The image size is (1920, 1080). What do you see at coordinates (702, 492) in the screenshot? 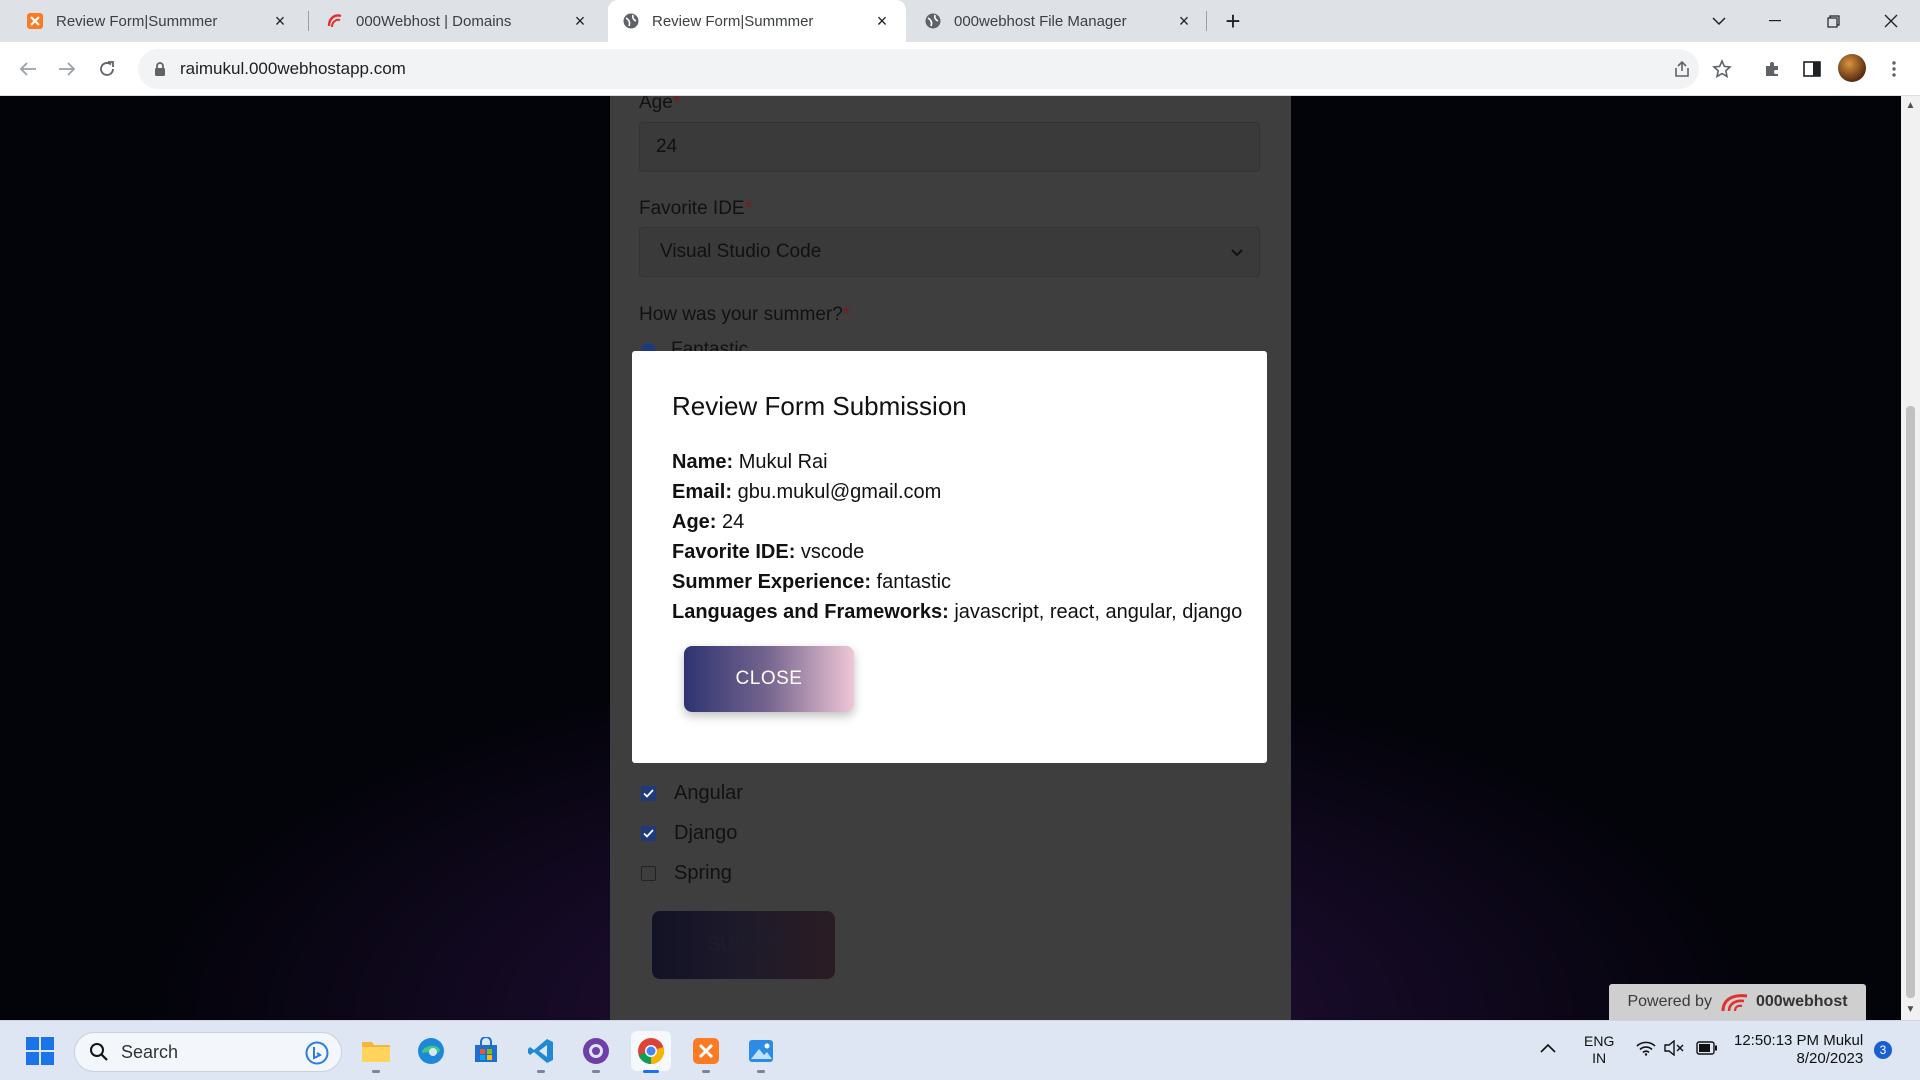
I see `row-key: Email:` at bounding box center [702, 492].